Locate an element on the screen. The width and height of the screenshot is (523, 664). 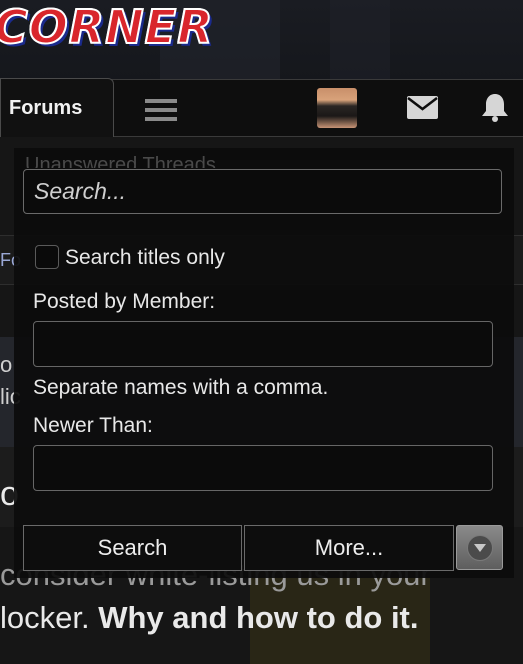
menu-icon is located at coordinates (161, 110).